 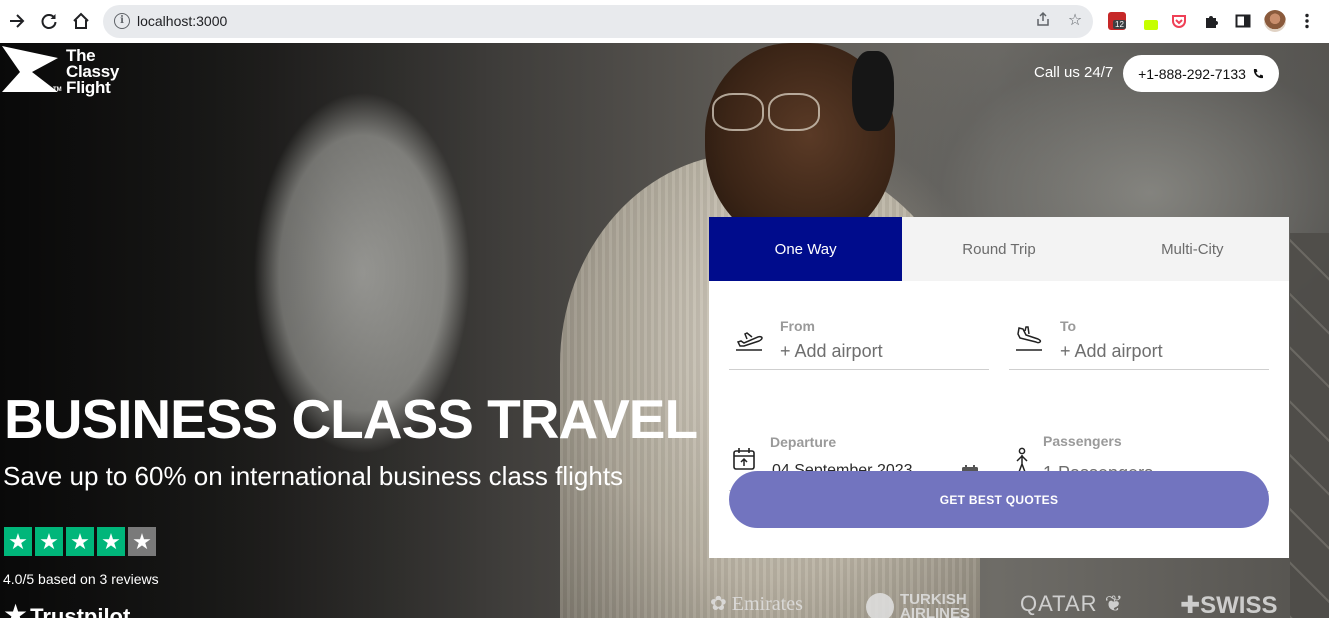 I want to click on trip-type-tabs: One Way Round Trip Multi-City, so click(x=999, y=249).